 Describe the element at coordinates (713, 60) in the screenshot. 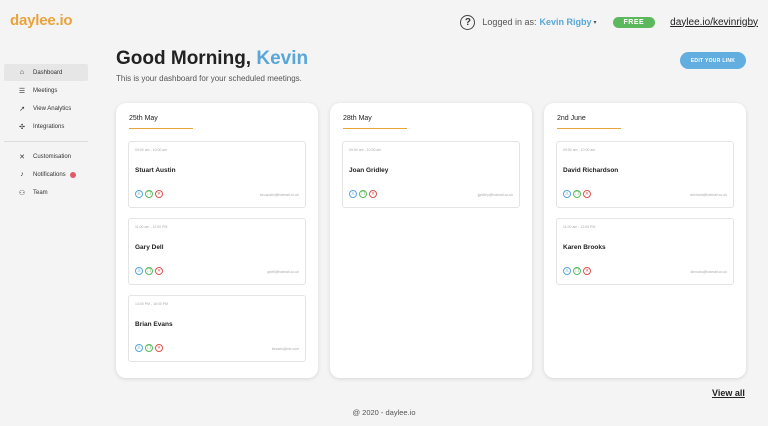

I see `edit-link-button: EDIT YOUR LINK` at that location.